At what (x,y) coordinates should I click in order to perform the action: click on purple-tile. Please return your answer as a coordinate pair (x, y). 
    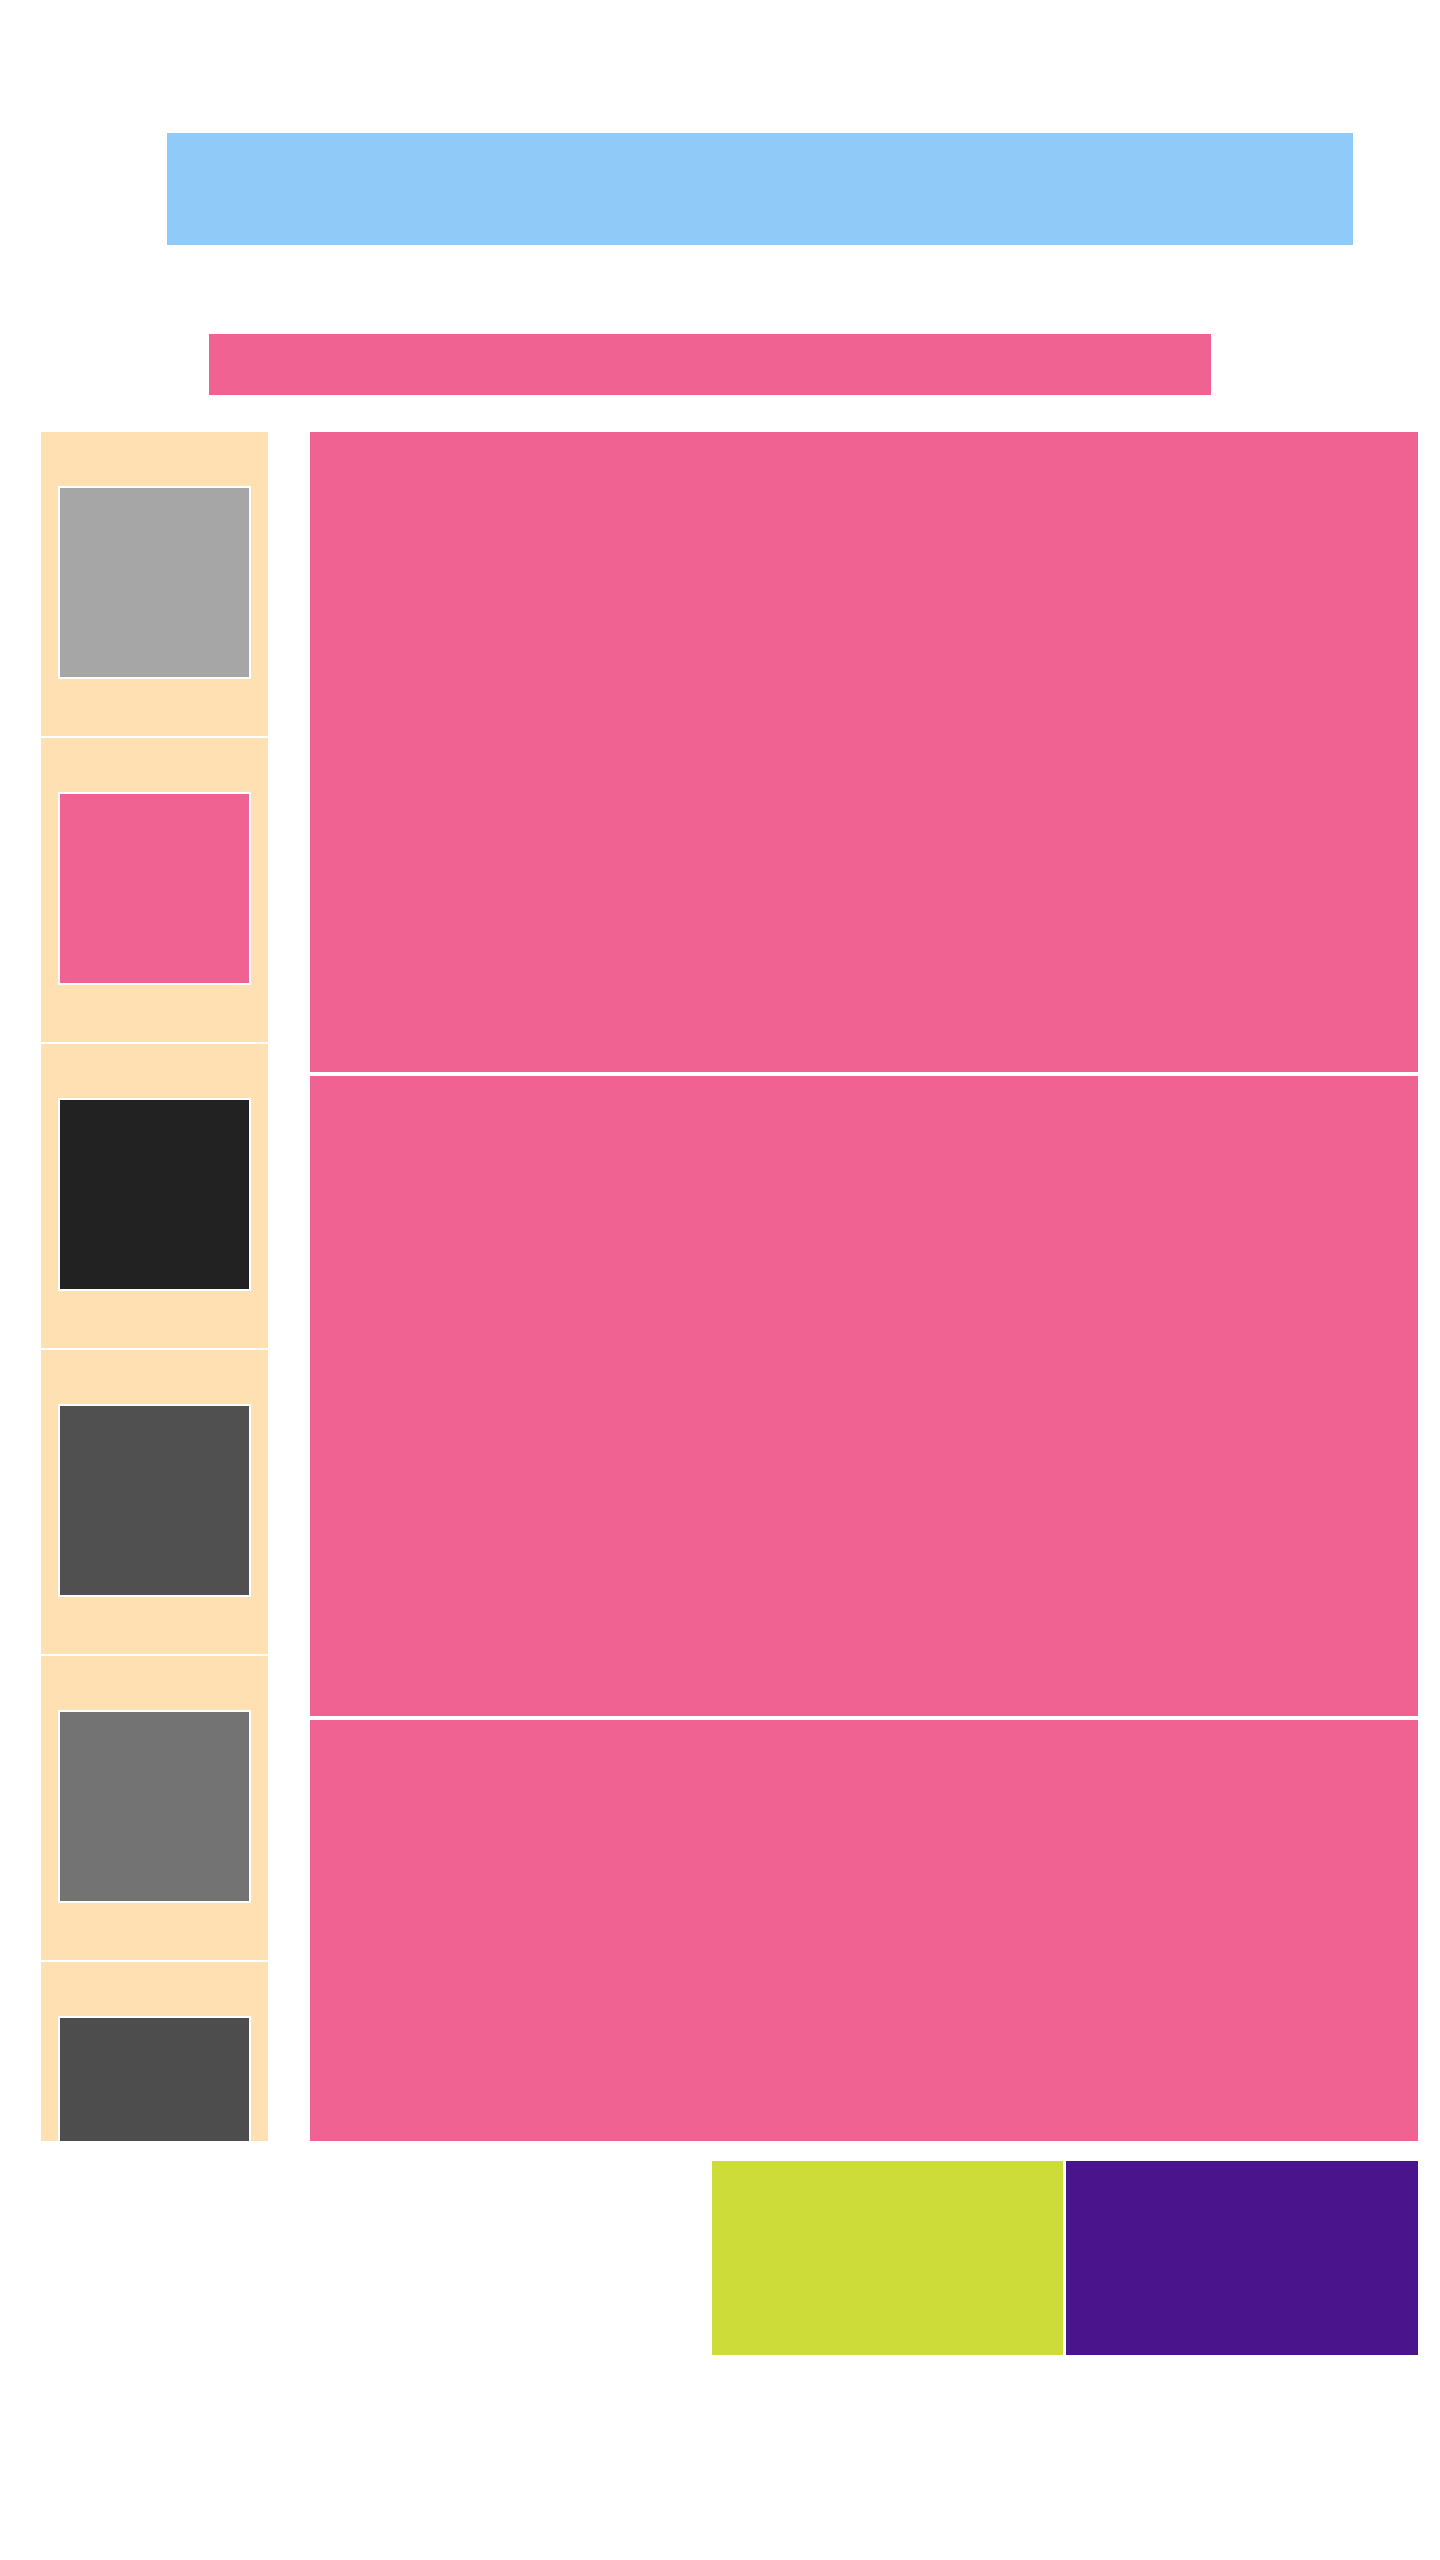
    Looking at the image, I should click on (1242, 2258).